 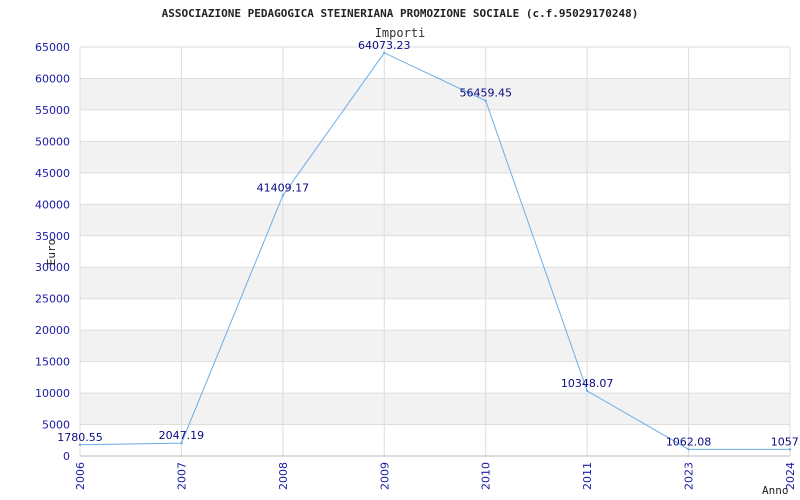 I want to click on y-tick-label: 10000, so click(x=52, y=393).